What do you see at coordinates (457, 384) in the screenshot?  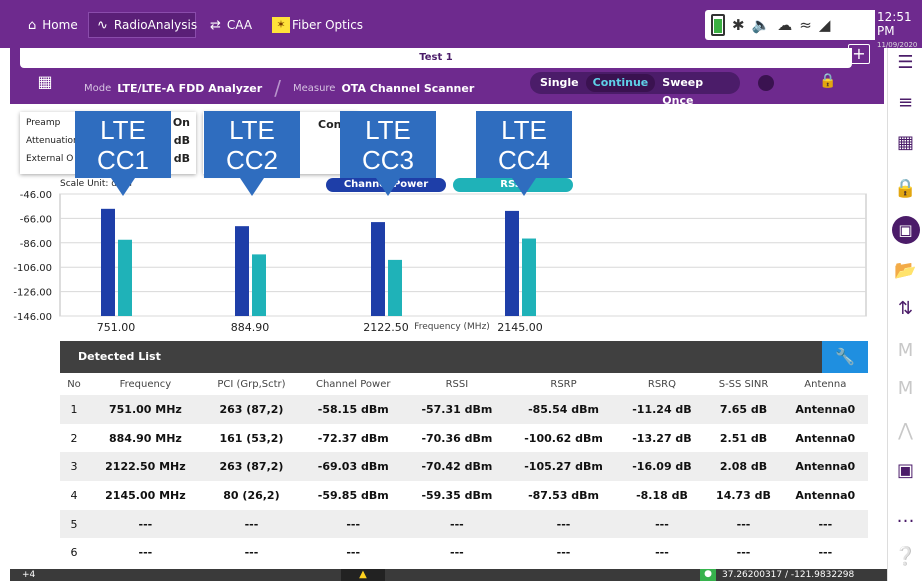 I see `column-header: RSSI` at bounding box center [457, 384].